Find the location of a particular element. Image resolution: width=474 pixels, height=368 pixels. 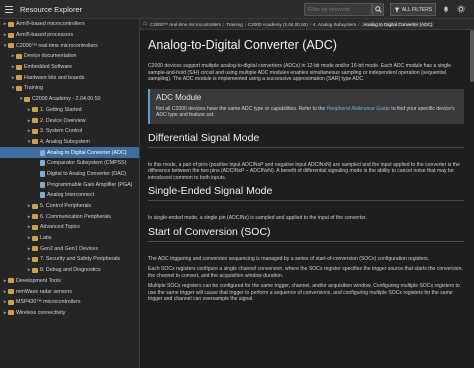

tree-item: Analog Interconnect is located at coordinates (69, 195).